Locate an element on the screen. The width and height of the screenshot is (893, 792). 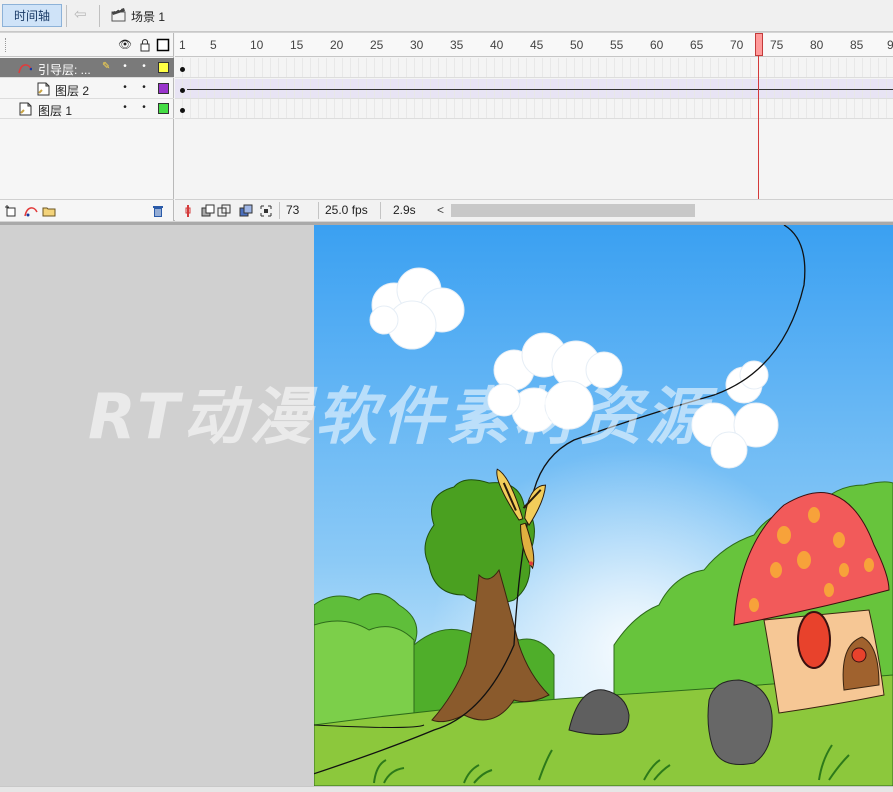
ruler-tick-label: 70 is located at coordinates (737, 45).